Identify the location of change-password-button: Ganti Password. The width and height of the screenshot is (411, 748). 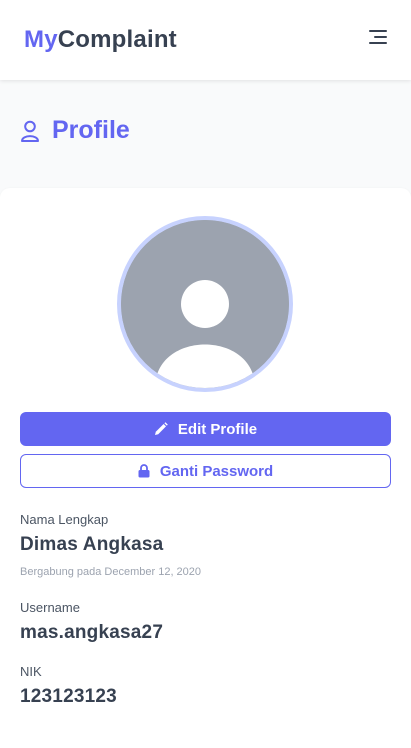
(205, 471).